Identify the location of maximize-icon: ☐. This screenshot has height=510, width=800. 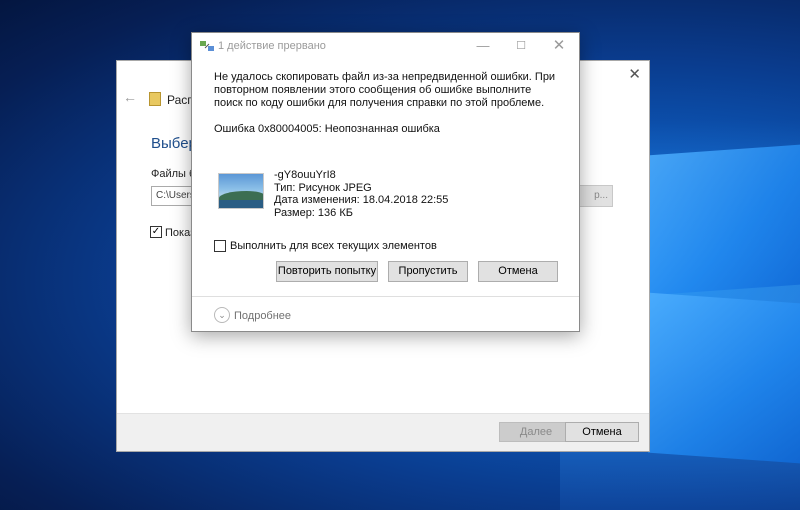
(521, 46).